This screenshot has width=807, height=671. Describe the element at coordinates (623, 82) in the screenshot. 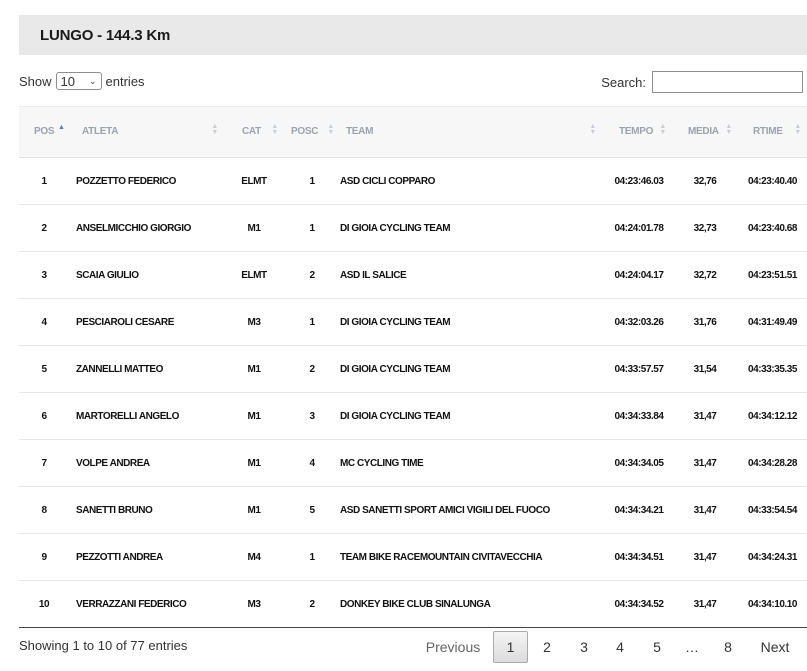

I see `search-label: Search:` at that location.